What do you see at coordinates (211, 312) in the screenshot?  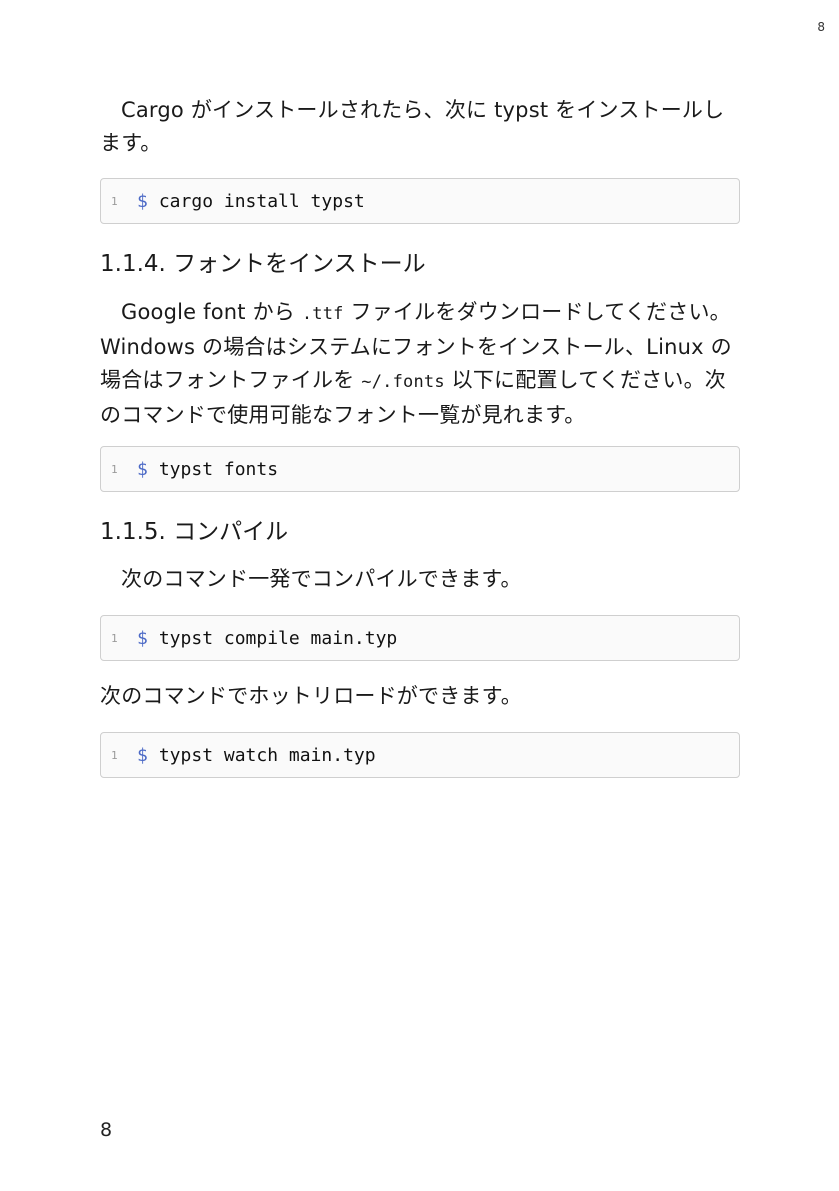 I see `paragraph-text: Google font から` at bounding box center [211, 312].